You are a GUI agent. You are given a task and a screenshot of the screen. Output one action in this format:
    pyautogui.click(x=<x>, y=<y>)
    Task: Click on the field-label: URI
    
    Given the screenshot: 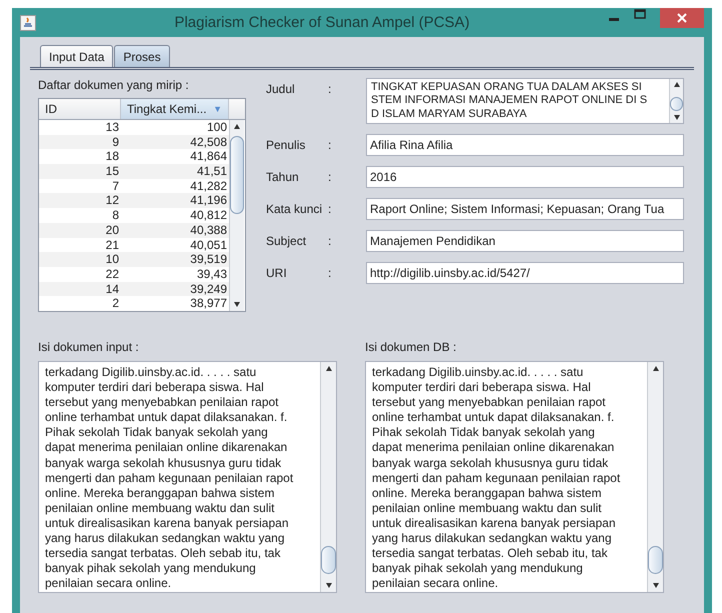 What is the action you would take?
    pyautogui.click(x=277, y=273)
    